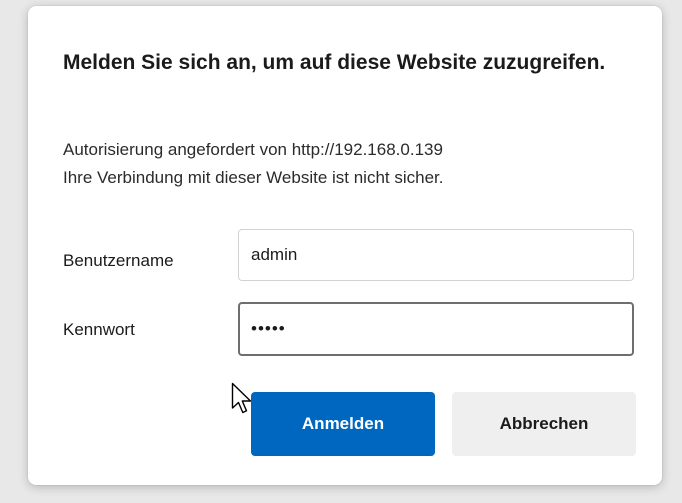 This screenshot has width=682, height=503. What do you see at coordinates (118, 260) in the screenshot?
I see `username-label: Benutzername` at bounding box center [118, 260].